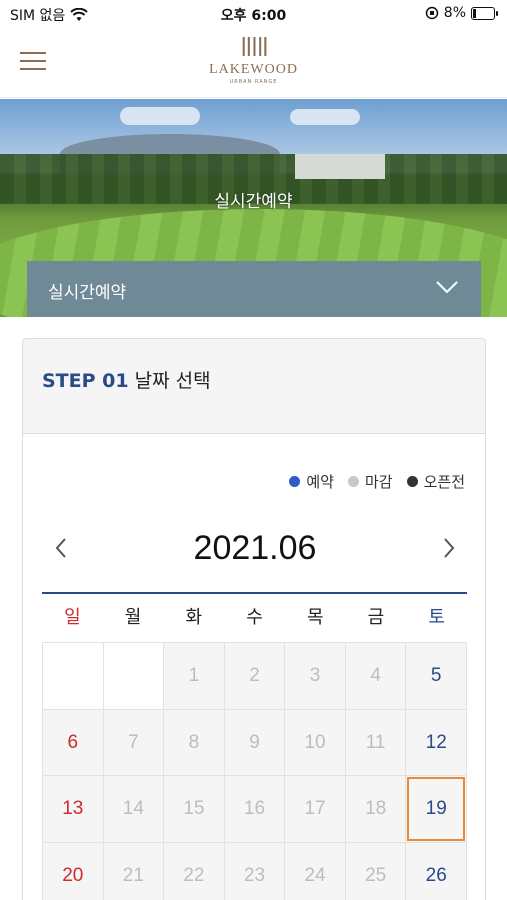 The image size is (507, 900). Describe the element at coordinates (454, 13) in the screenshot. I see `battery-percent: 8%` at that location.